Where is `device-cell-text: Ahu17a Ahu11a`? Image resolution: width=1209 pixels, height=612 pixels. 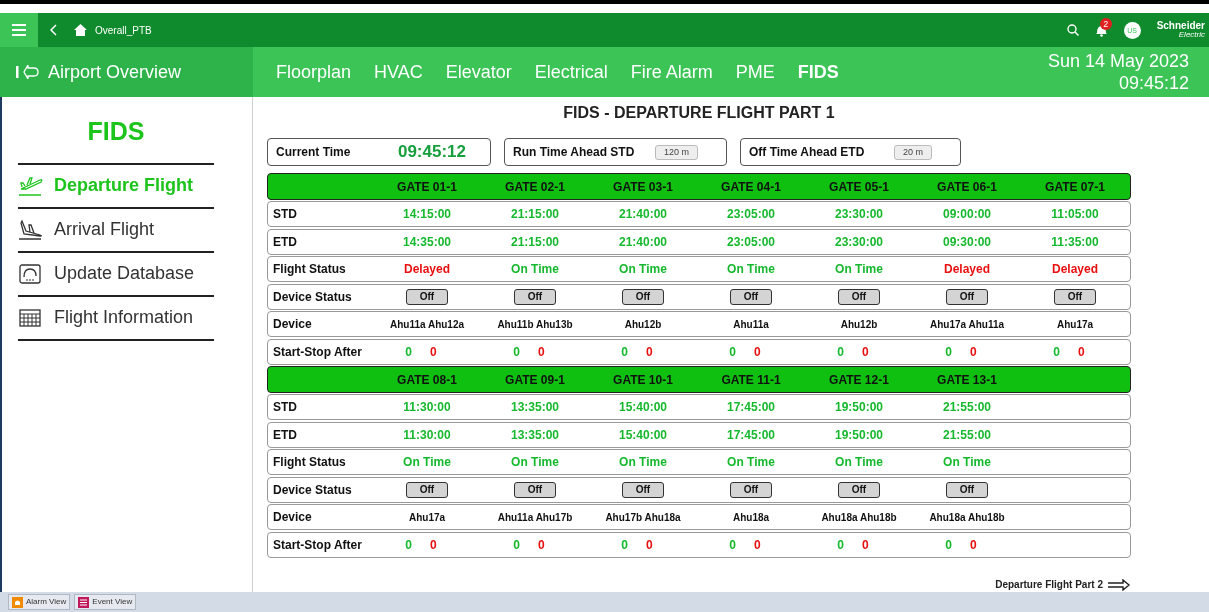
device-cell-text: Ahu17a Ahu11a is located at coordinates (967, 324).